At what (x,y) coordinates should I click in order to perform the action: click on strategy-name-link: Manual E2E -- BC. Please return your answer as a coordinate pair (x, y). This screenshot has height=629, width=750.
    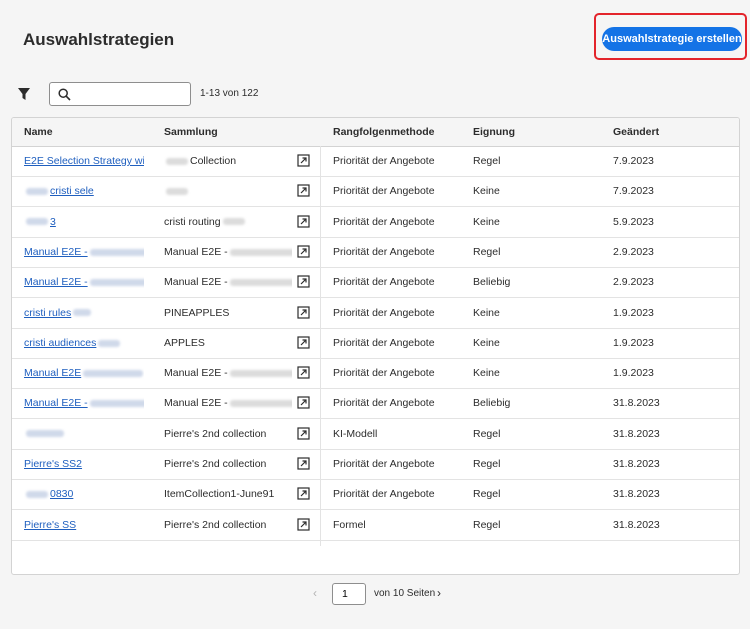
    Looking at the image, I should click on (84, 403).